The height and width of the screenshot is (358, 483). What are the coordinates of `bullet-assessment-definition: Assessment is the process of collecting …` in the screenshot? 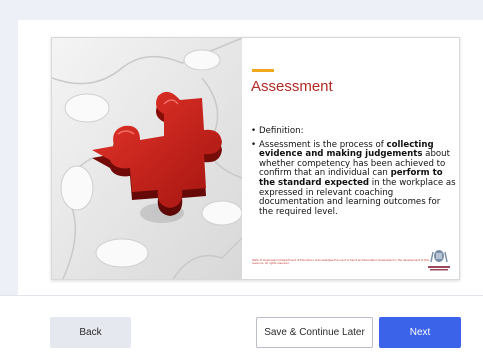 It's located at (353, 178).